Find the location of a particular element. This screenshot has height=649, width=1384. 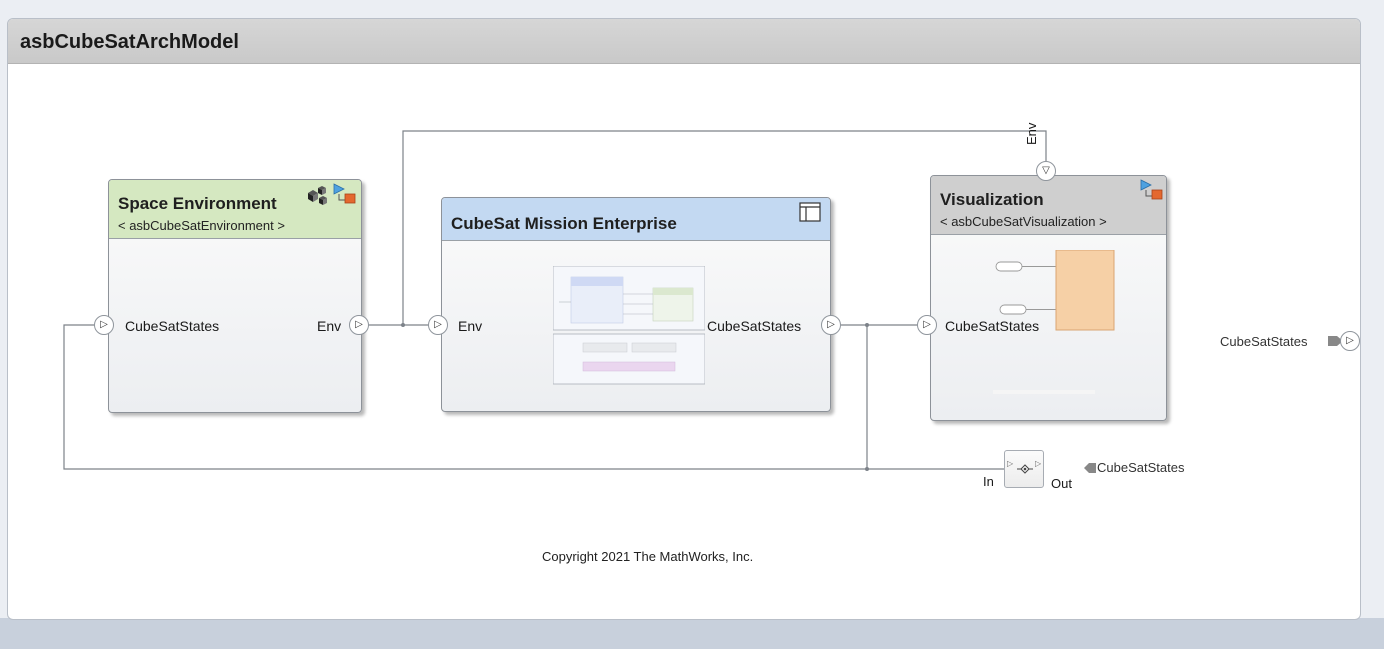

mission-enterprise-title: CubeSat Mission Enterprise is located at coordinates (564, 223).